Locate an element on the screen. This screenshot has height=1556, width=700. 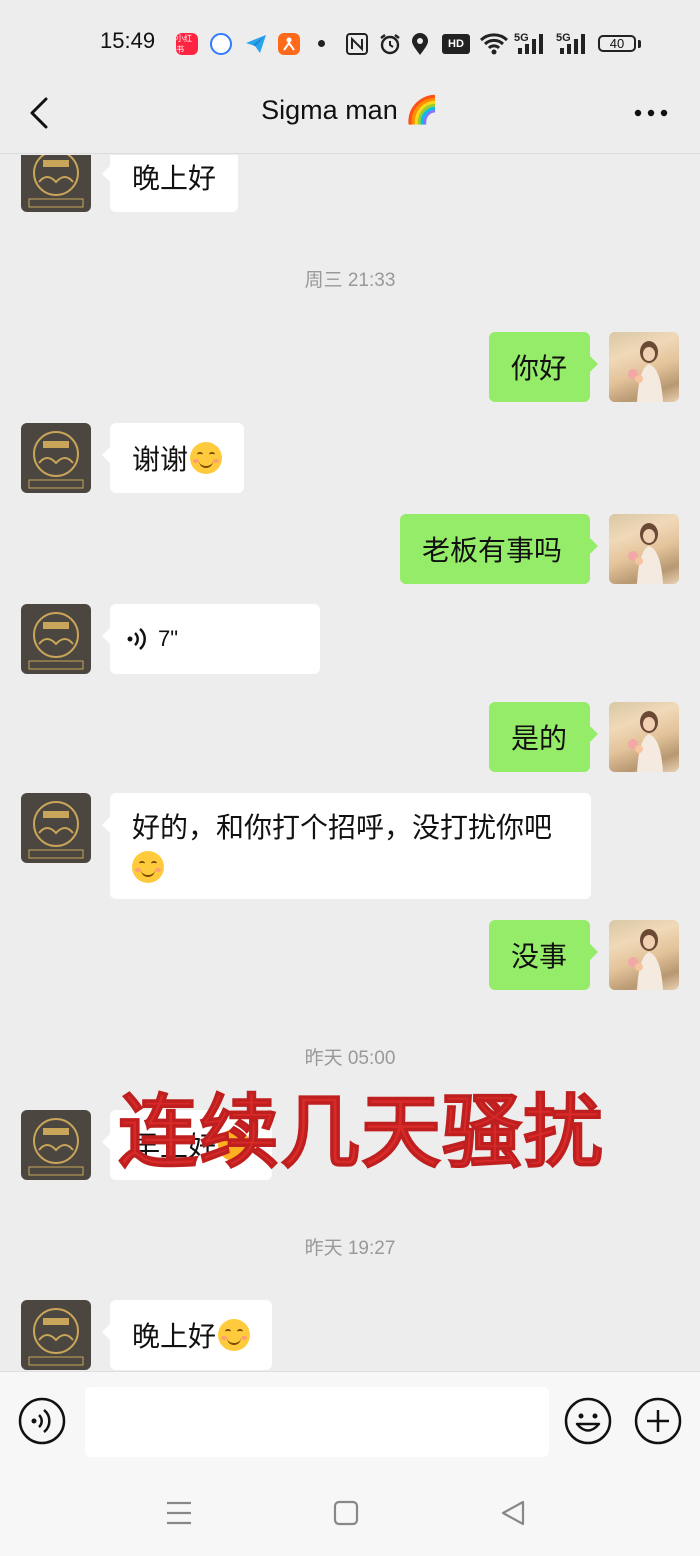
timestamp: 昨天 19:27 is located at coordinates (350, 1248).